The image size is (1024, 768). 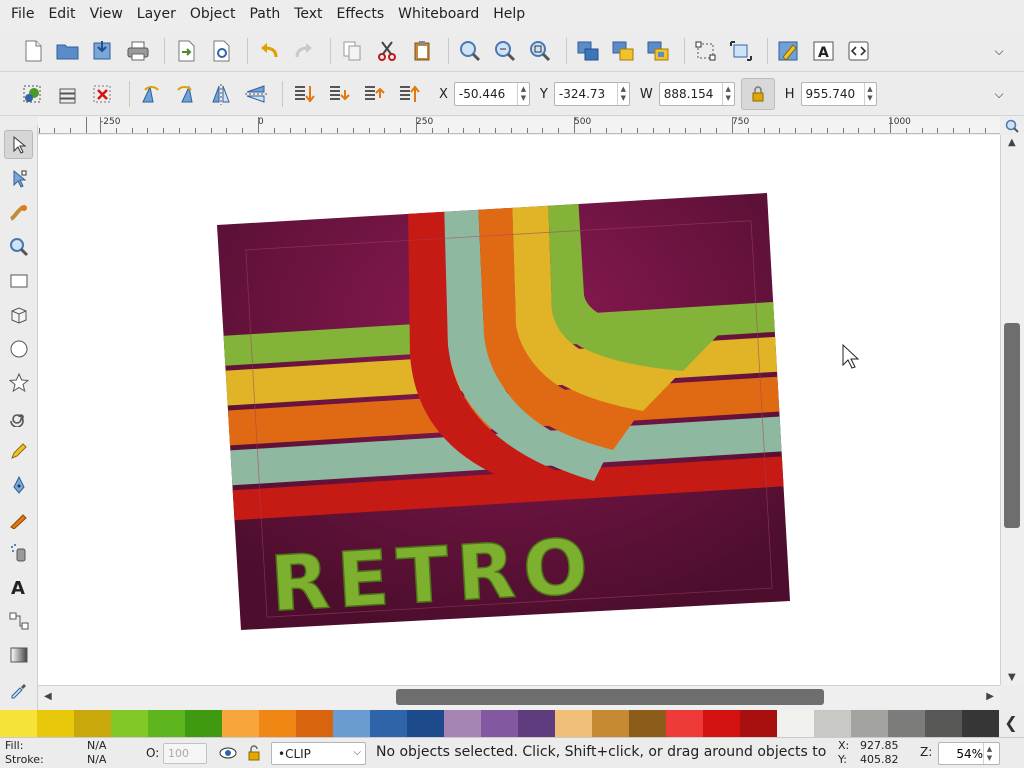 I want to click on height-spinbox: ▲▼, so click(x=838, y=94).